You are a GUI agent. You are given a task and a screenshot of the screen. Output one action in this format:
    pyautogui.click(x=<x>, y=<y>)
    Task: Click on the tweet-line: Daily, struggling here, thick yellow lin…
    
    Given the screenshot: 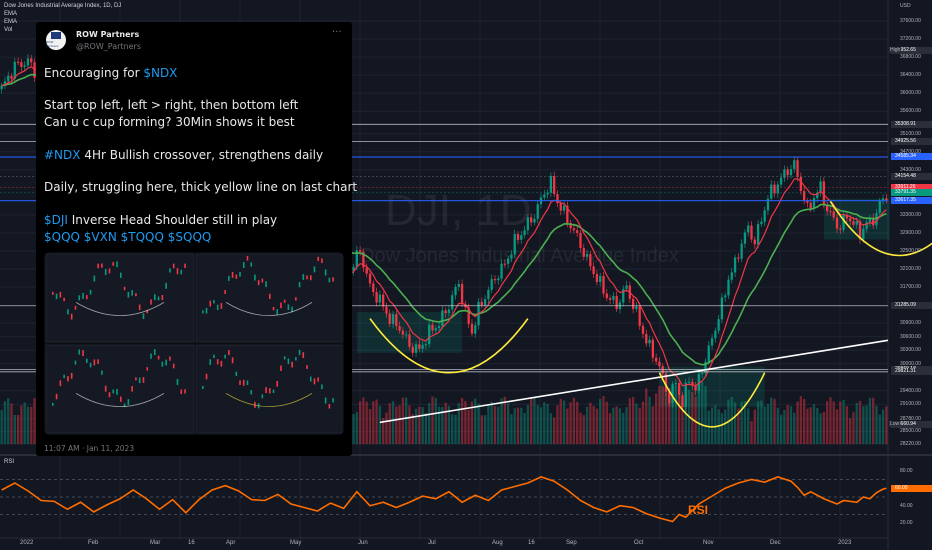 What is the action you would take?
    pyautogui.click(x=200, y=187)
    